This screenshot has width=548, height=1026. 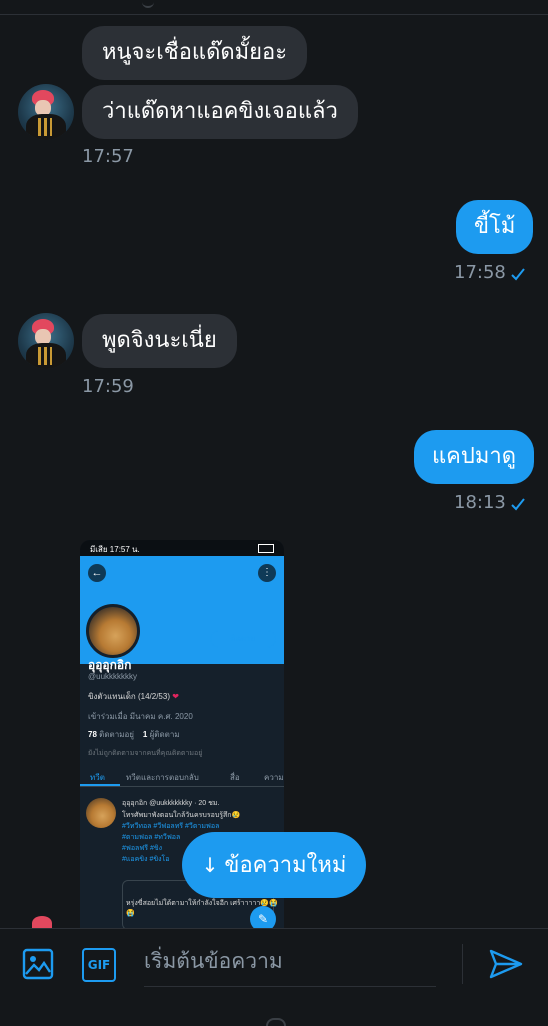 I want to click on message-bubble-outgoing: แคปมาดู, so click(x=474, y=457).